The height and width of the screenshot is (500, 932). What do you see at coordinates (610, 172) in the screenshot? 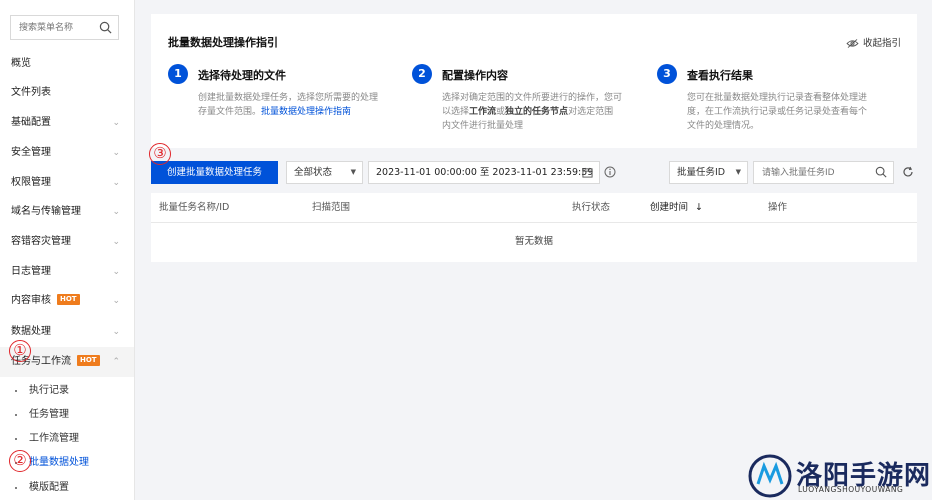
I see `info-icon` at bounding box center [610, 172].